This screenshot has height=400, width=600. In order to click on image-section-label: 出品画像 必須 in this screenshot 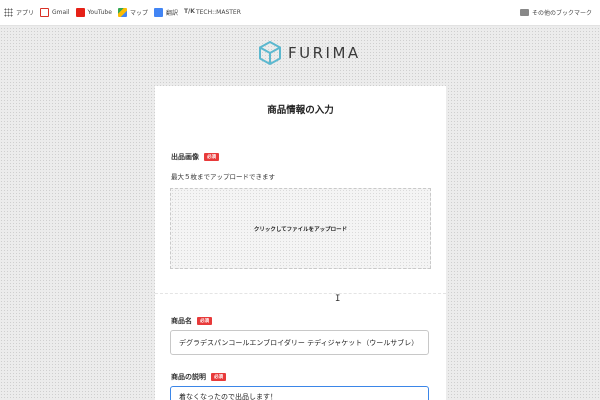, I will do `click(195, 157)`.